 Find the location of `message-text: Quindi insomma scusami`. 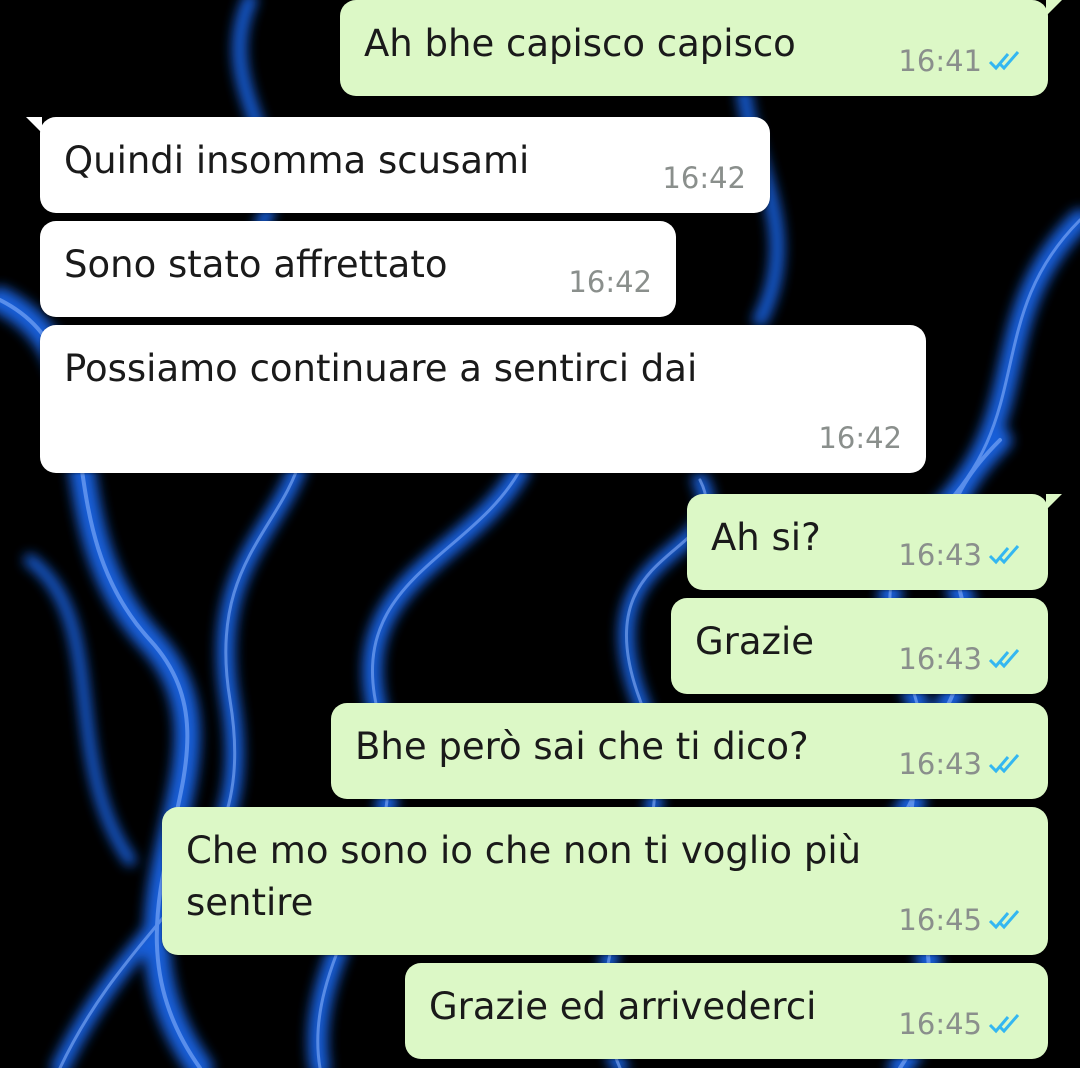

message-text: Quindi insomma scusami is located at coordinates (297, 160).